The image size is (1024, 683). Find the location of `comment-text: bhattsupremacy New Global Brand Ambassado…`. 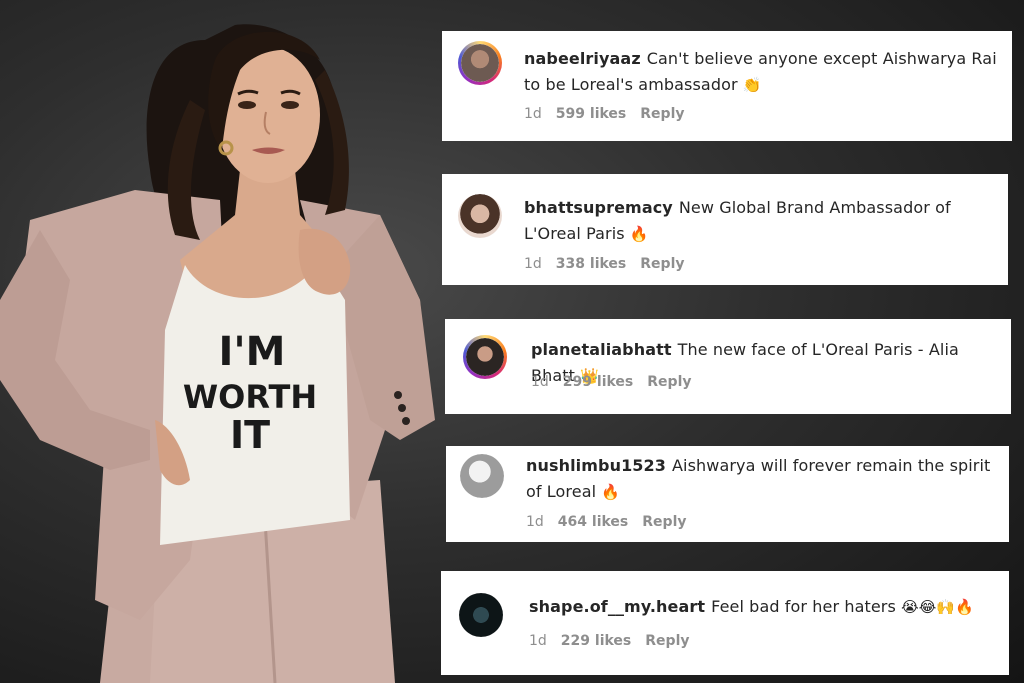

comment-text: bhattsupremacy New Global Brand Ambassado… is located at coordinates (763, 221).